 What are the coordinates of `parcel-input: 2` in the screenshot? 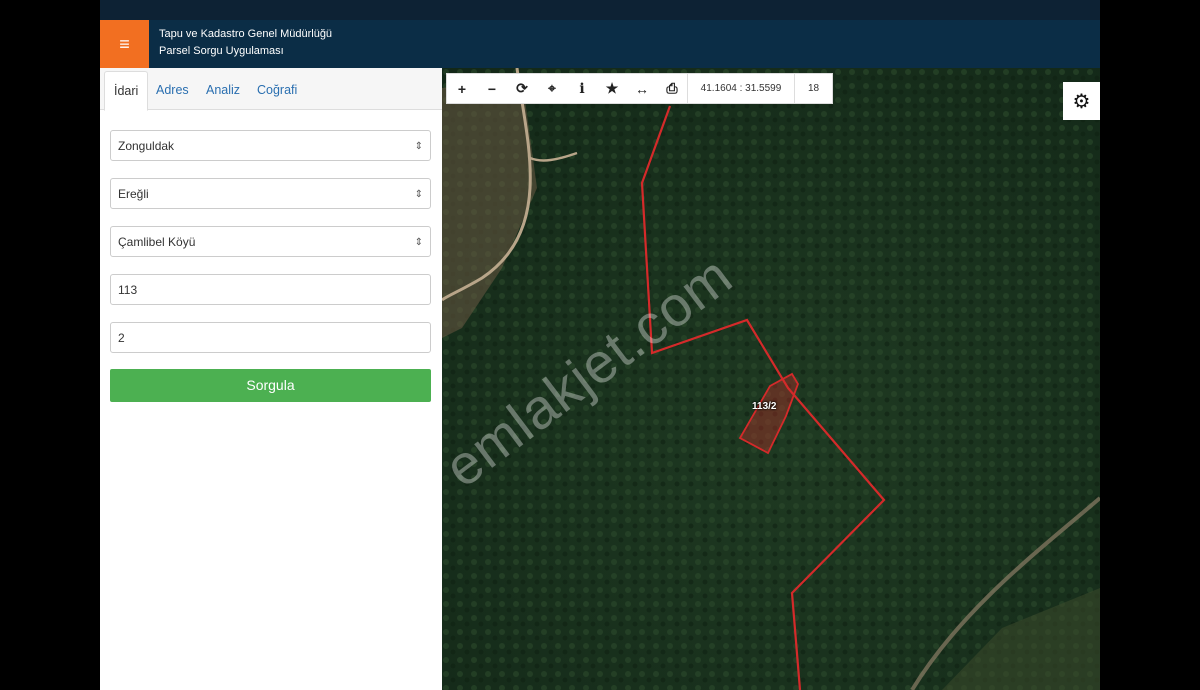 It's located at (270, 337).